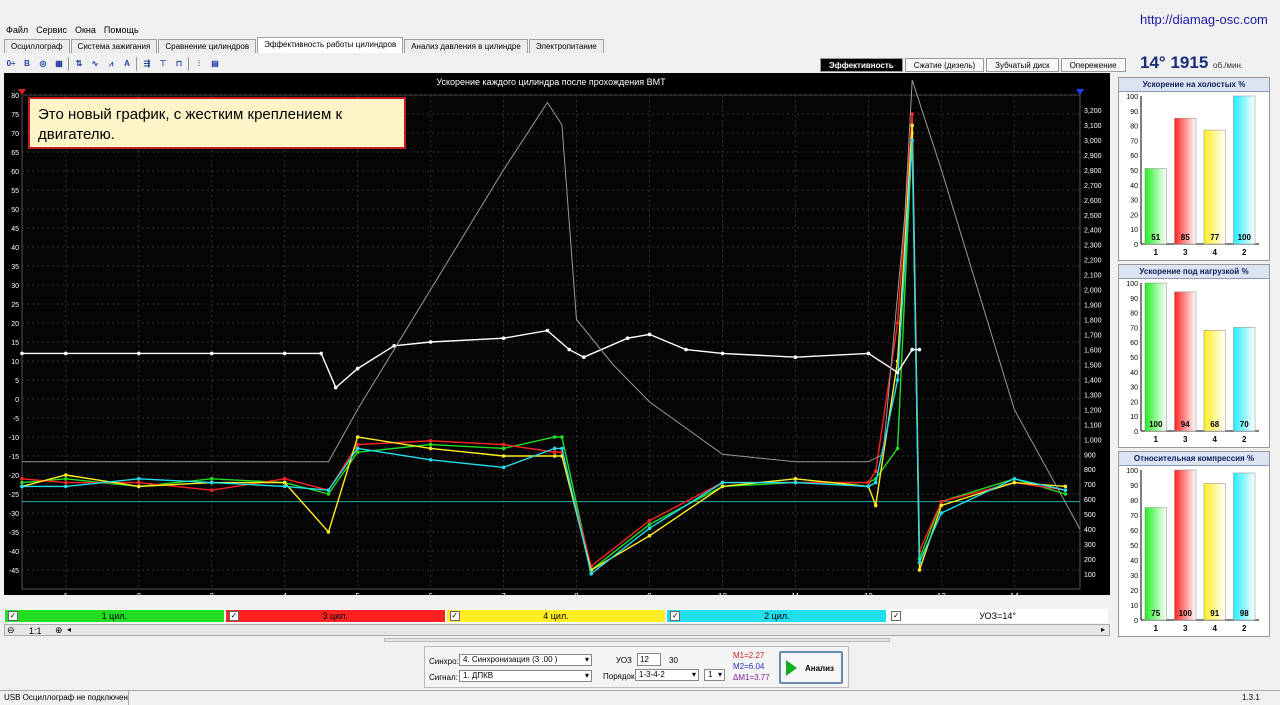 The height and width of the screenshot is (705, 1280). Describe the element at coordinates (795, 593) in the screenshot. I see `x-tick-label: 11` at that location.